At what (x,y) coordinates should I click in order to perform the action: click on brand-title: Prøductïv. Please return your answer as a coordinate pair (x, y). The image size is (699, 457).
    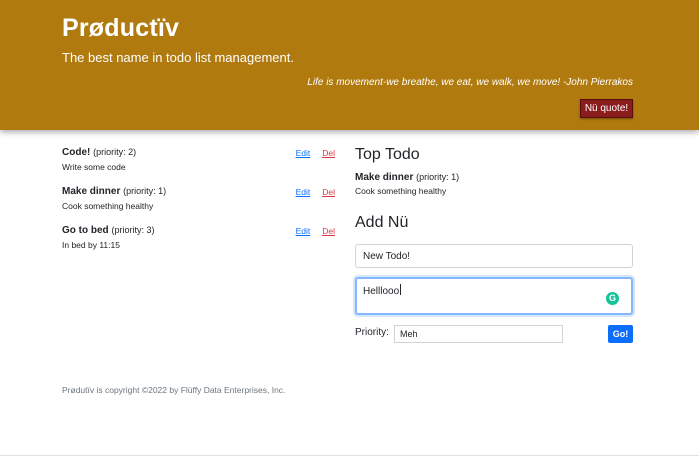
    Looking at the image, I should click on (121, 28).